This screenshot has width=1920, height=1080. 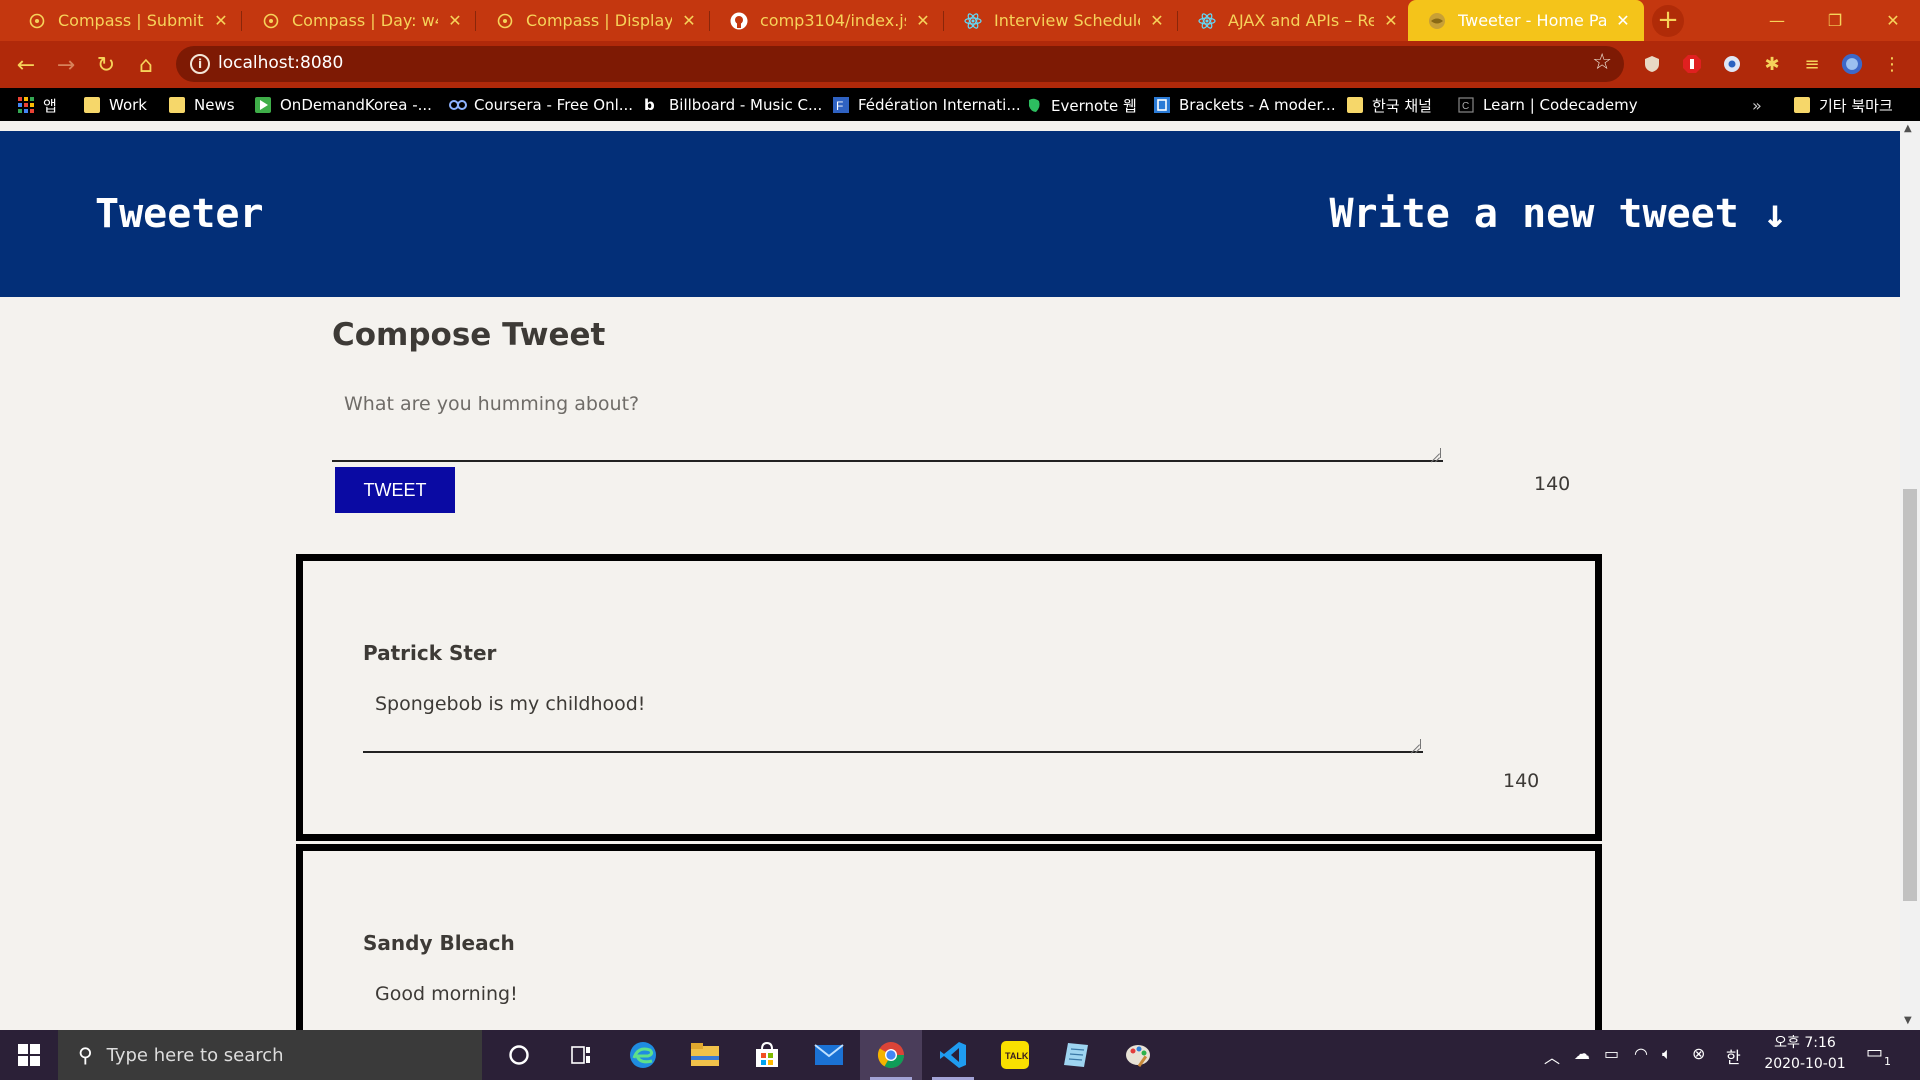 What do you see at coordinates (900, 64) in the screenshot?
I see `address-bar: i localhost:8080 ☆` at bounding box center [900, 64].